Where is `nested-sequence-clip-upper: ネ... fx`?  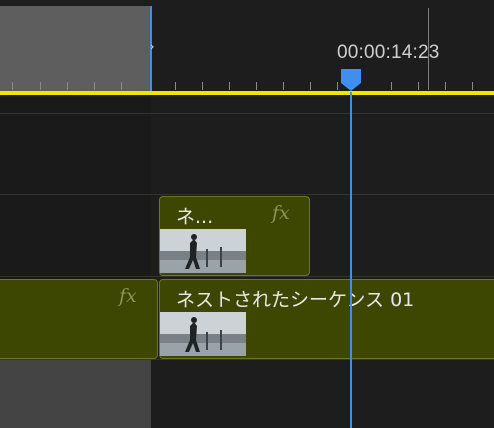
nested-sequence-clip-upper: ネ... fx is located at coordinates (234, 236).